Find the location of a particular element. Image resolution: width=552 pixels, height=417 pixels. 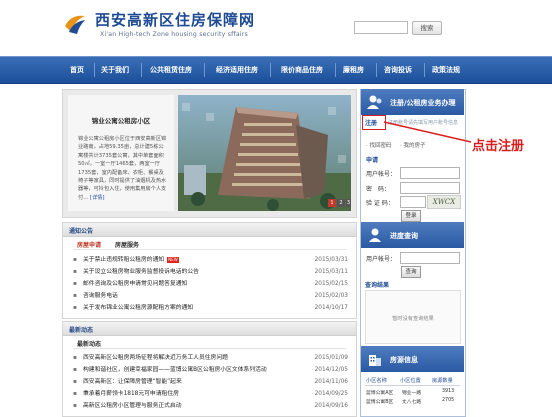

banner-photo: 1 2 3 is located at coordinates (264, 153).